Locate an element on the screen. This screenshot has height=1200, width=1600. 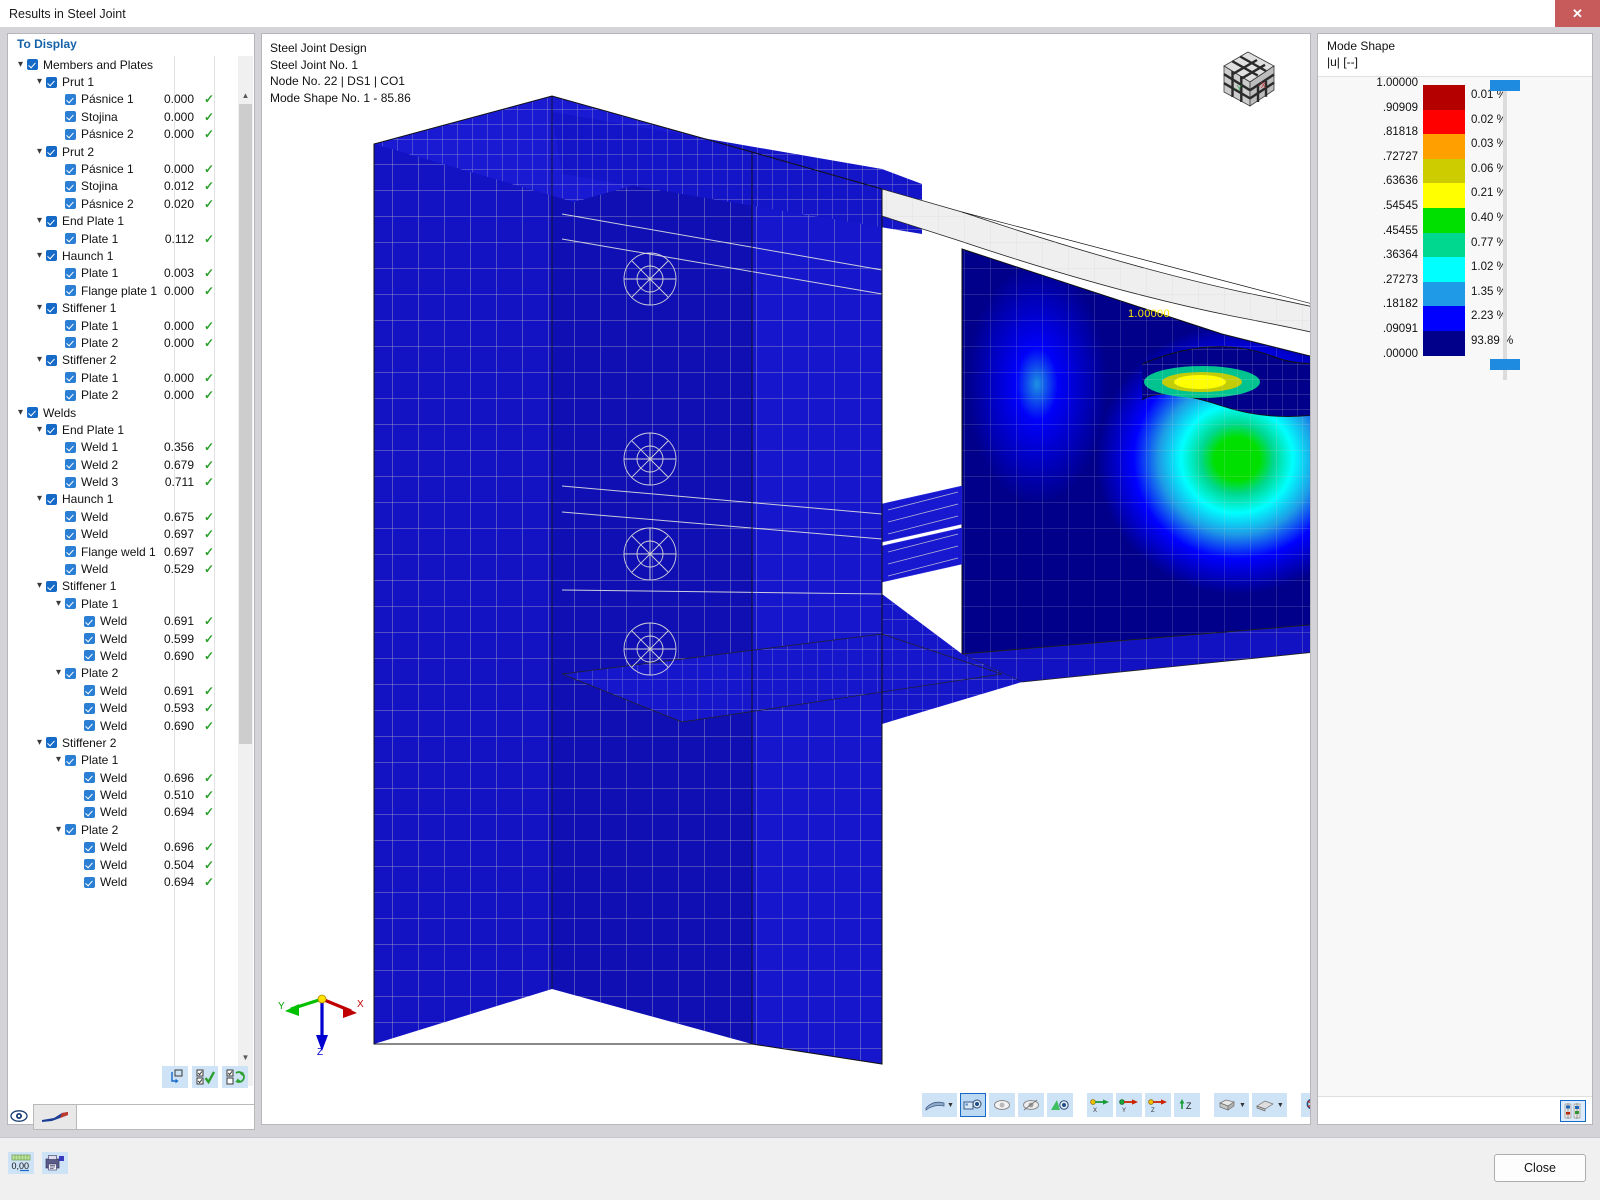
tree-row: Plate 1 0.003 ✓ is located at coordinates (122, 273).